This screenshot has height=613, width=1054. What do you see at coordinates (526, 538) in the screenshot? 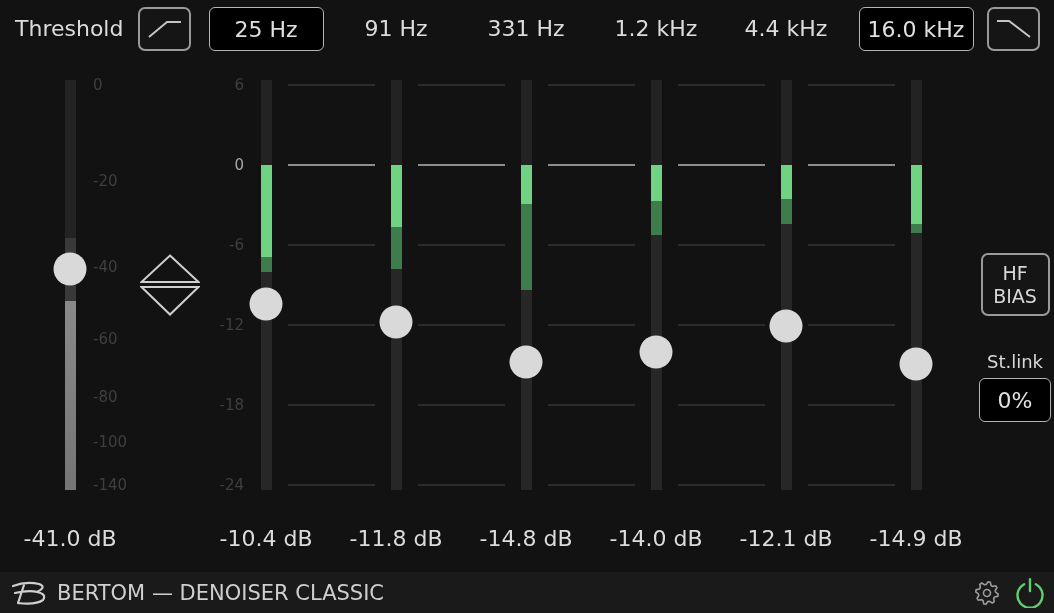
I see `value-readout: -14.8 dB` at bounding box center [526, 538].